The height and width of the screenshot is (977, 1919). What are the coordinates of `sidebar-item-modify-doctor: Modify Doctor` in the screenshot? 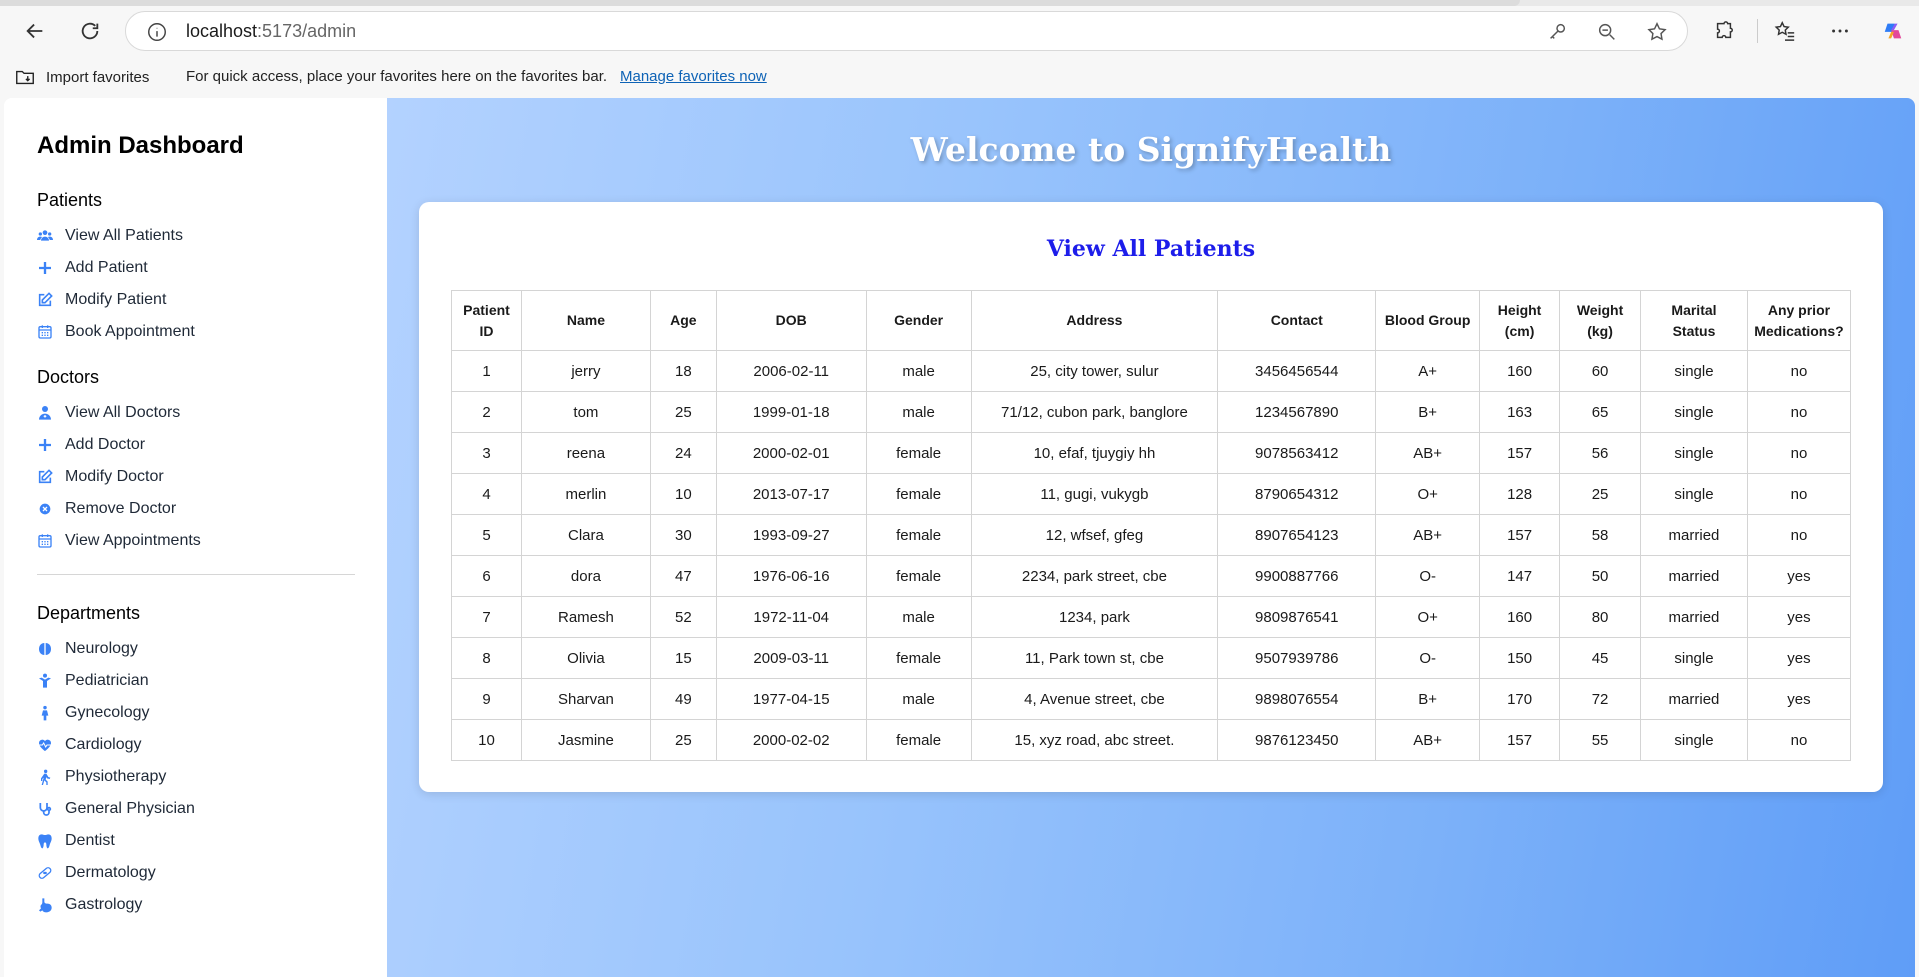 It's located at (196, 477).